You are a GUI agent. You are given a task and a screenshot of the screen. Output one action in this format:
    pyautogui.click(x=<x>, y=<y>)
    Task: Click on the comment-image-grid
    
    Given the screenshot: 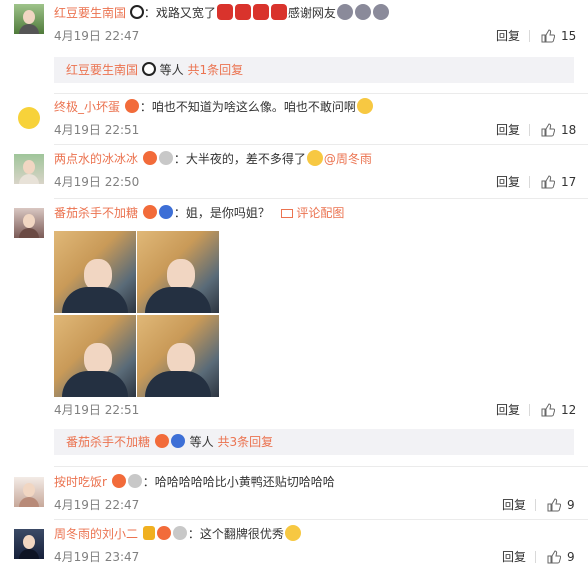 What is the action you would take?
    pyautogui.click(x=137, y=314)
    